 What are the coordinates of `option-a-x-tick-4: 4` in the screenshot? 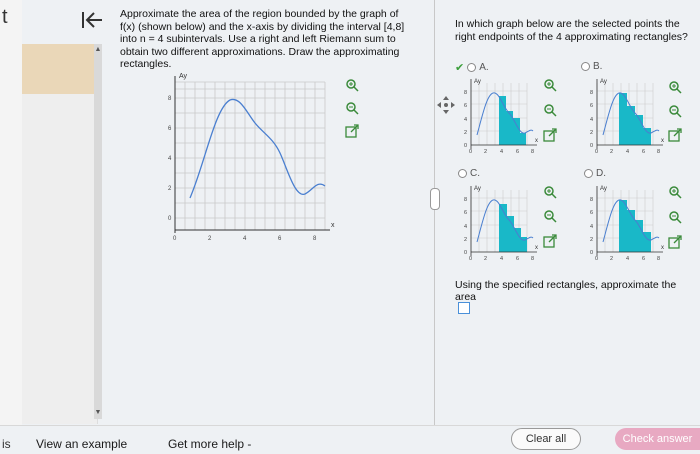 It's located at (501, 152).